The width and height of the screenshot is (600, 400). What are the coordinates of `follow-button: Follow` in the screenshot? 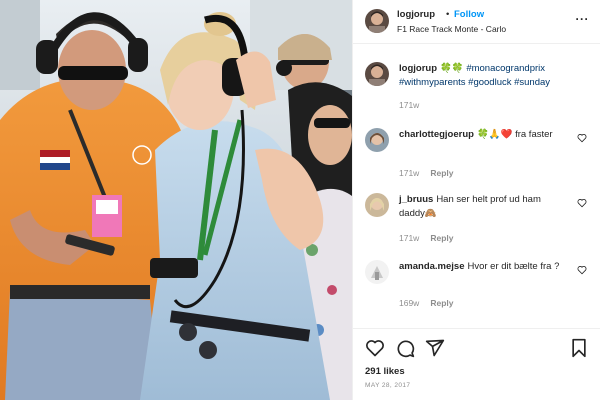 It's located at (469, 14).